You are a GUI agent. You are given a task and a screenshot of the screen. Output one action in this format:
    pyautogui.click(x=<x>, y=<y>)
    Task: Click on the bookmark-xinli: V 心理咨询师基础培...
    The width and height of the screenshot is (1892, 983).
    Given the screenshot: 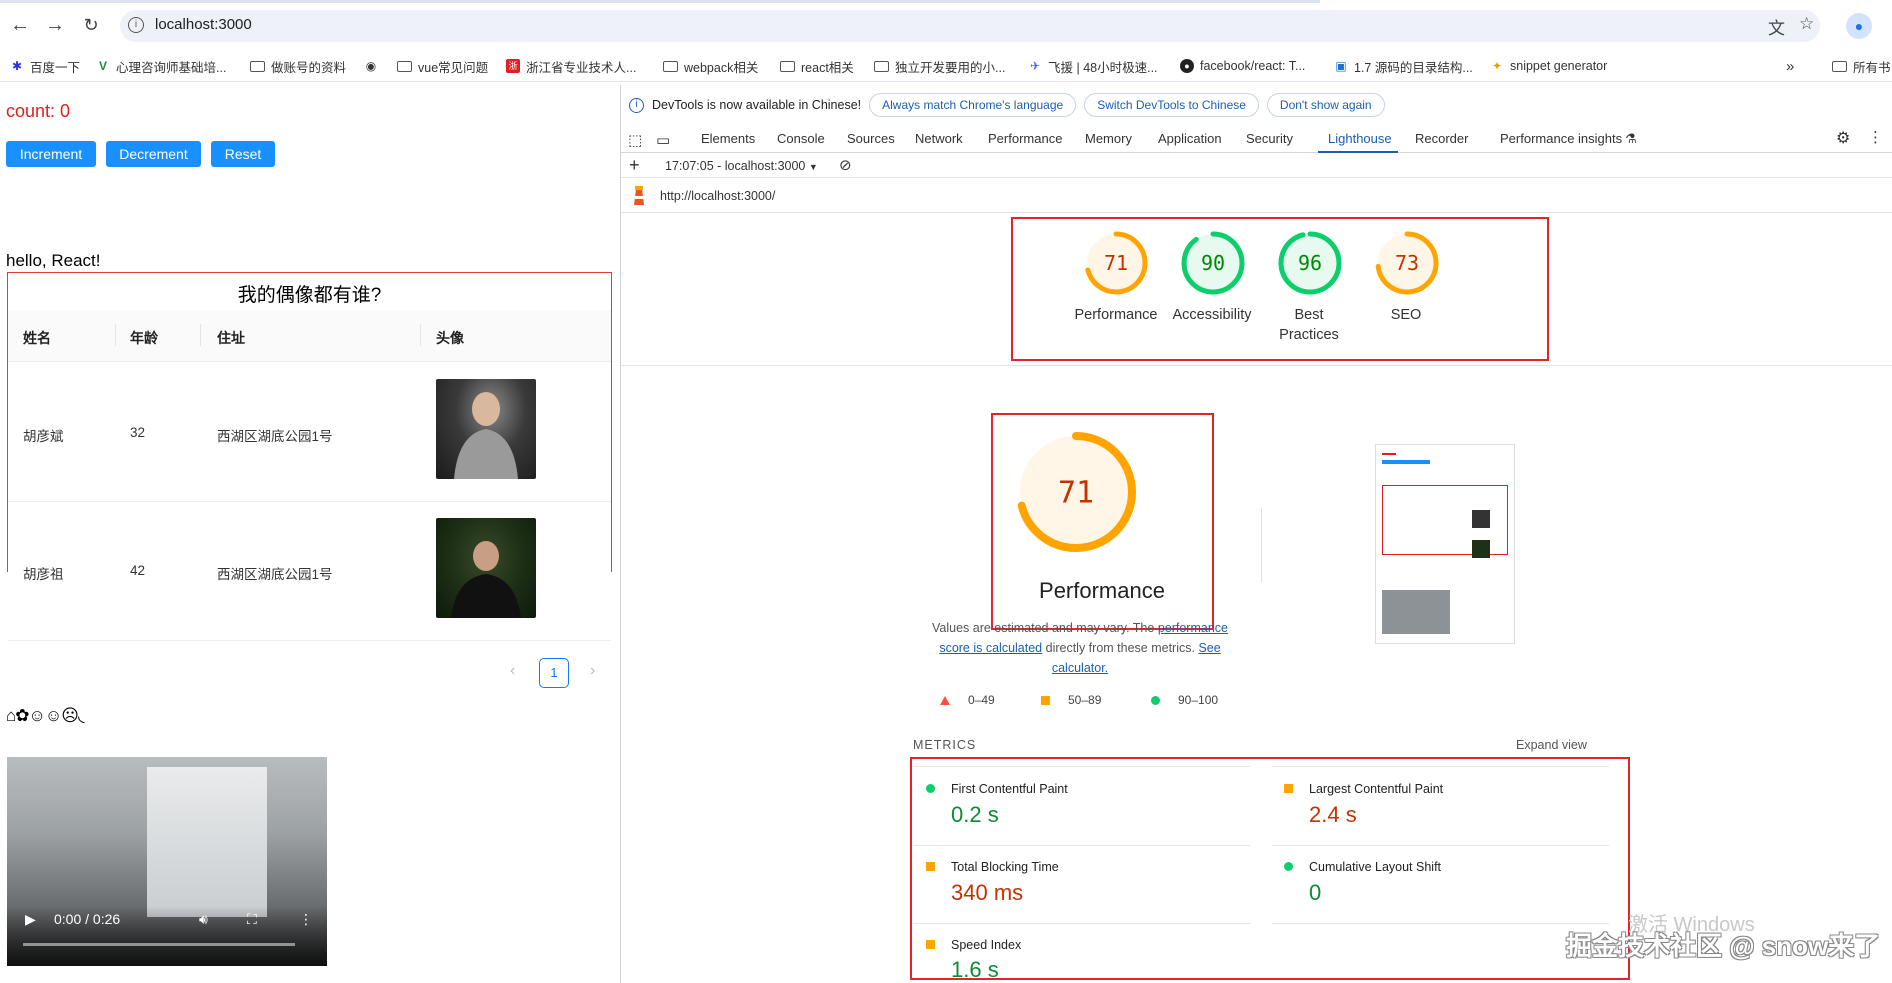 What is the action you would take?
    pyautogui.click(x=161, y=66)
    